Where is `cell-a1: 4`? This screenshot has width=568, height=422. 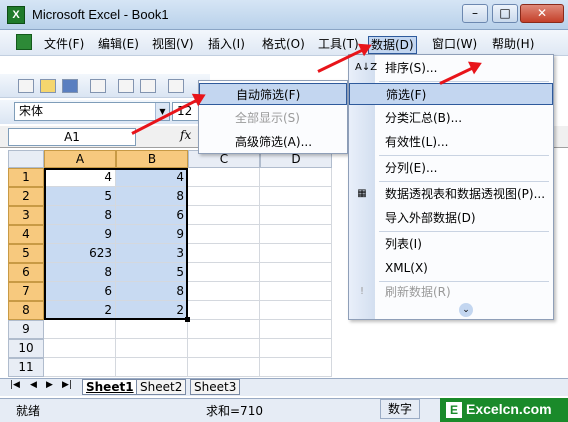
cell-a1: 4 is located at coordinates (80, 177).